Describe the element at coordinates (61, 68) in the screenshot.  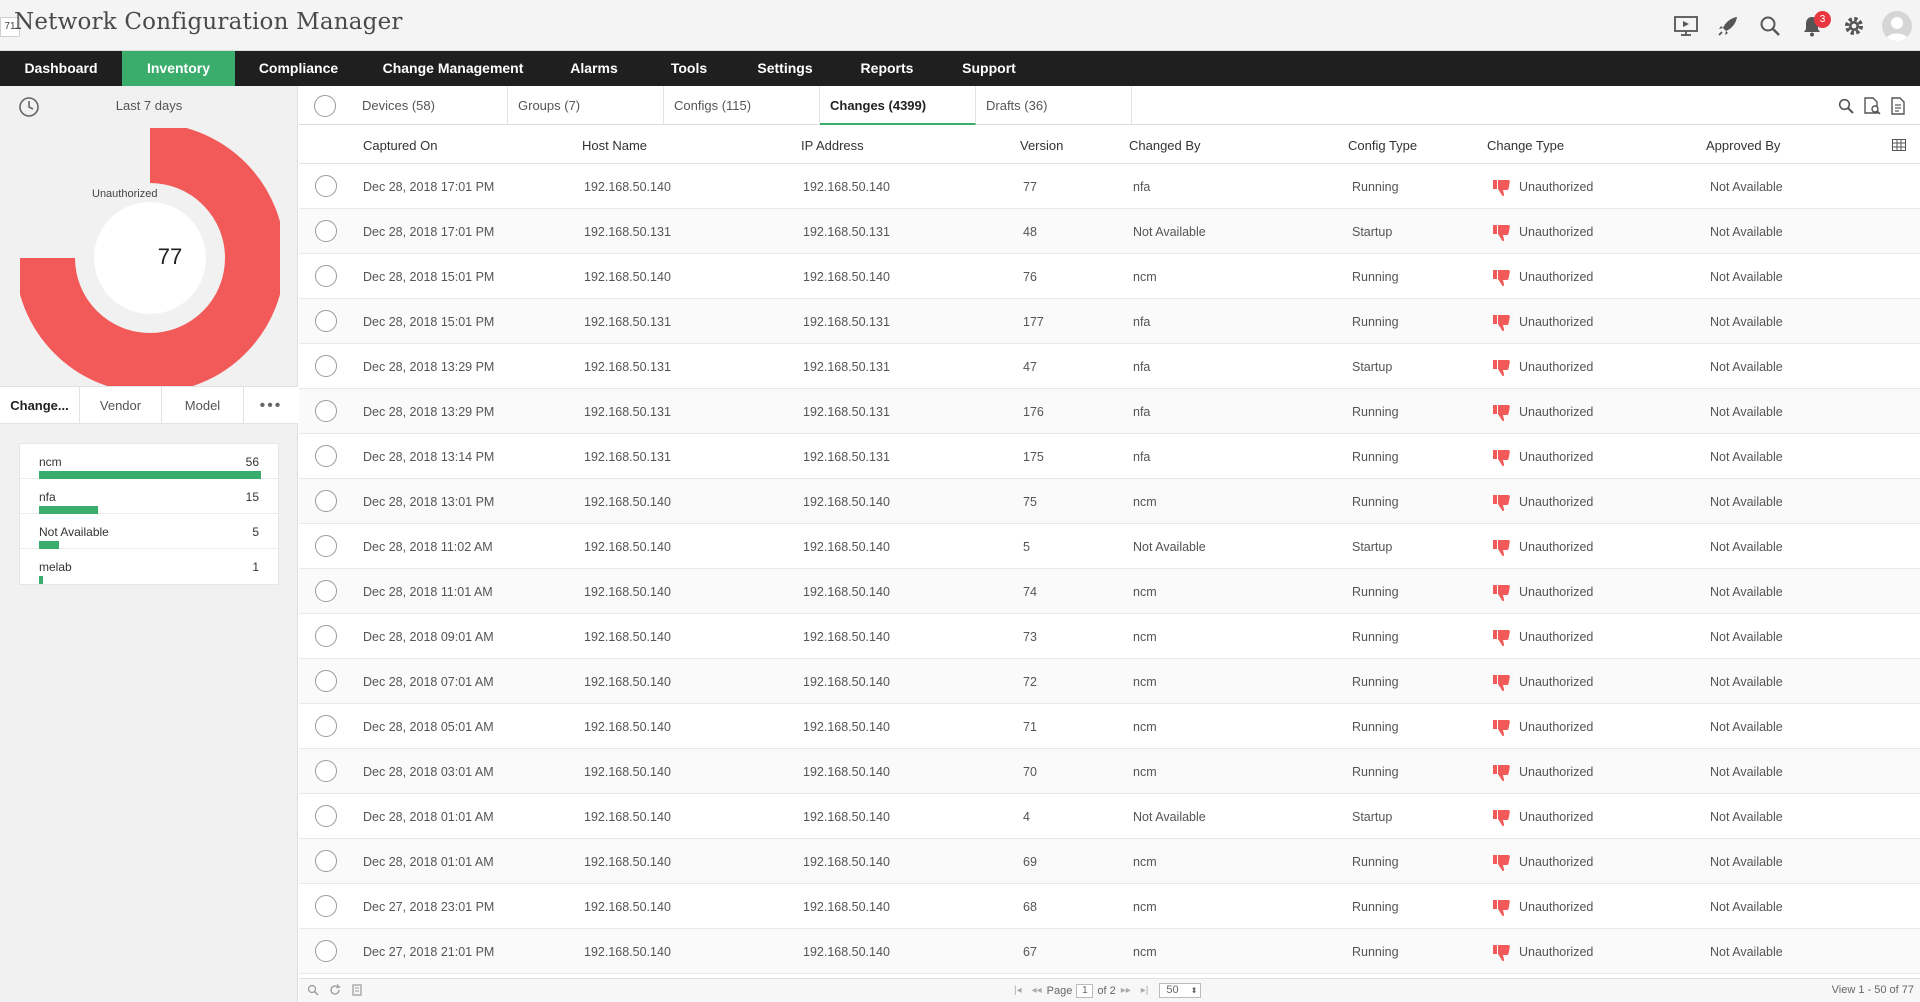
I see `nav-dashboard: Dashboard` at that location.